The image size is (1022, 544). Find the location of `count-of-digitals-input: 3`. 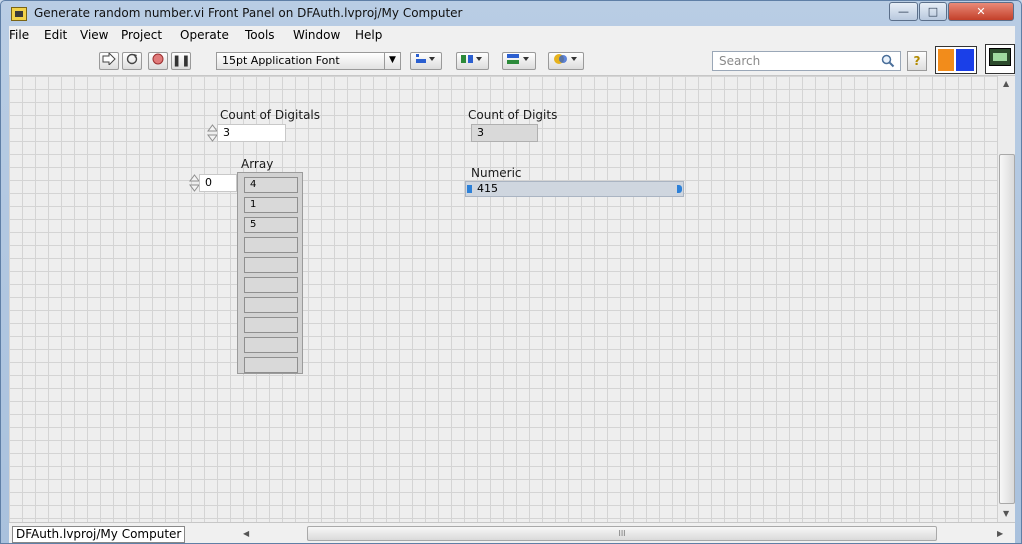

count-of-digitals-input: 3 is located at coordinates (251, 133).